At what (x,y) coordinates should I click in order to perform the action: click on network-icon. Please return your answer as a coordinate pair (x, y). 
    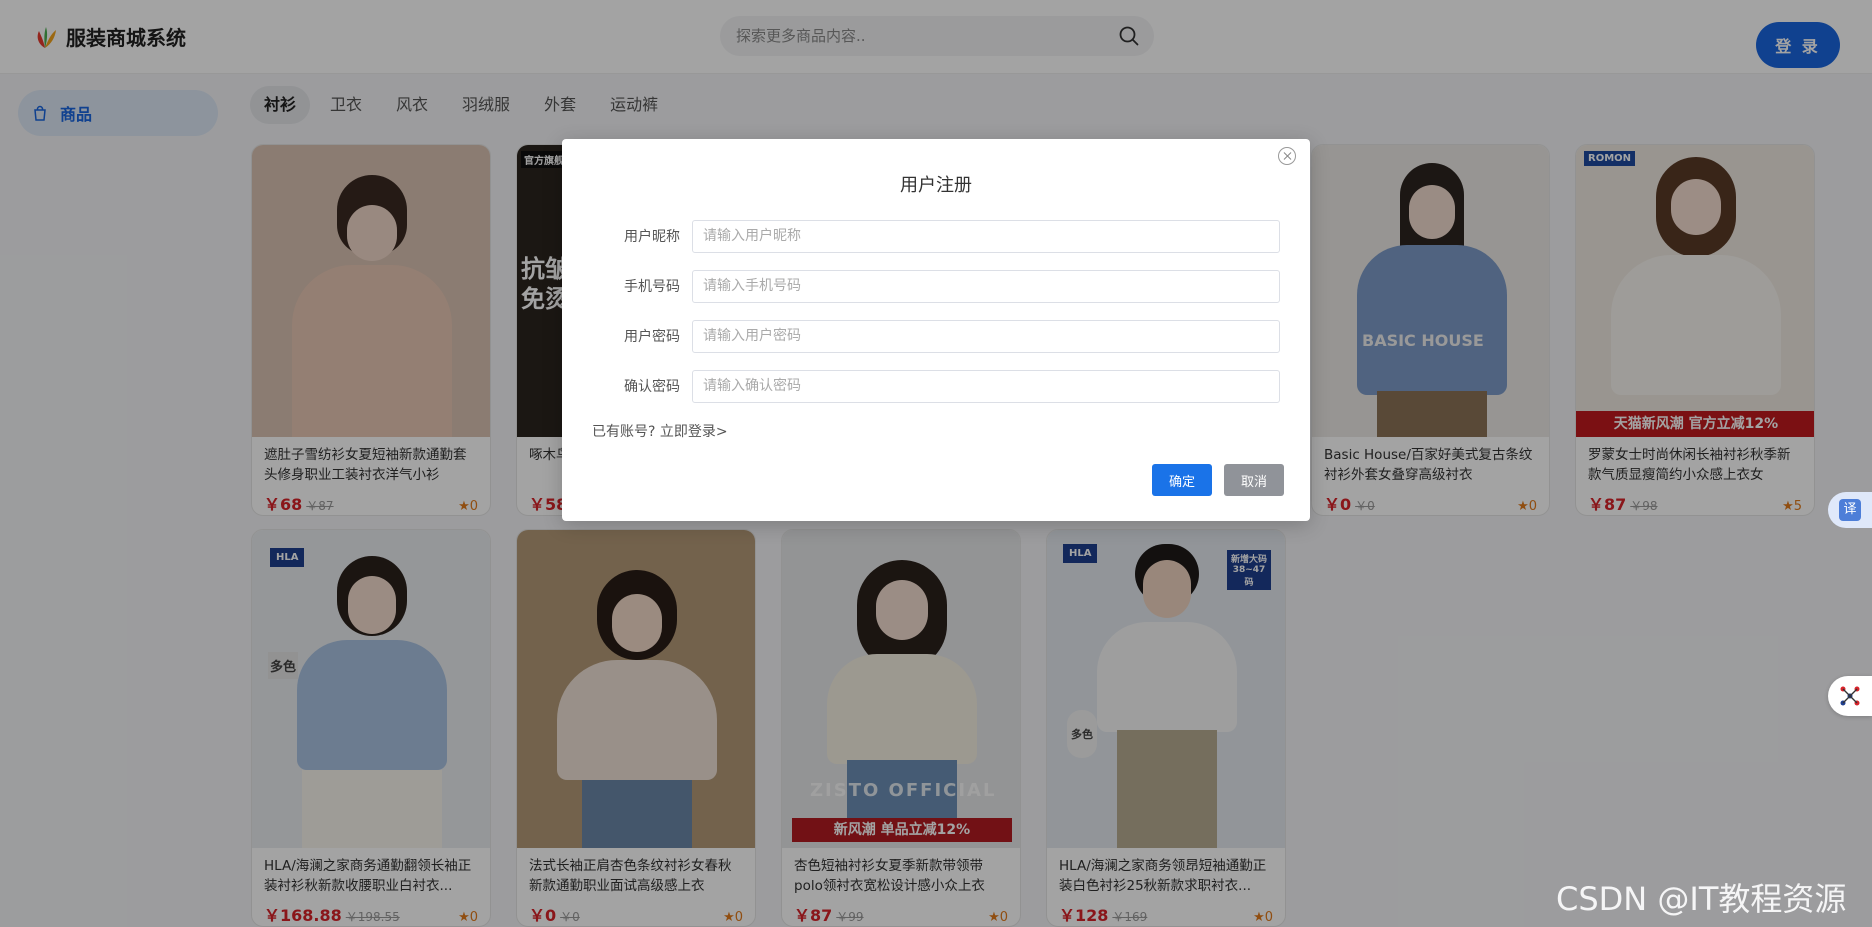
    Looking at the image, I should click on (1850, 696).